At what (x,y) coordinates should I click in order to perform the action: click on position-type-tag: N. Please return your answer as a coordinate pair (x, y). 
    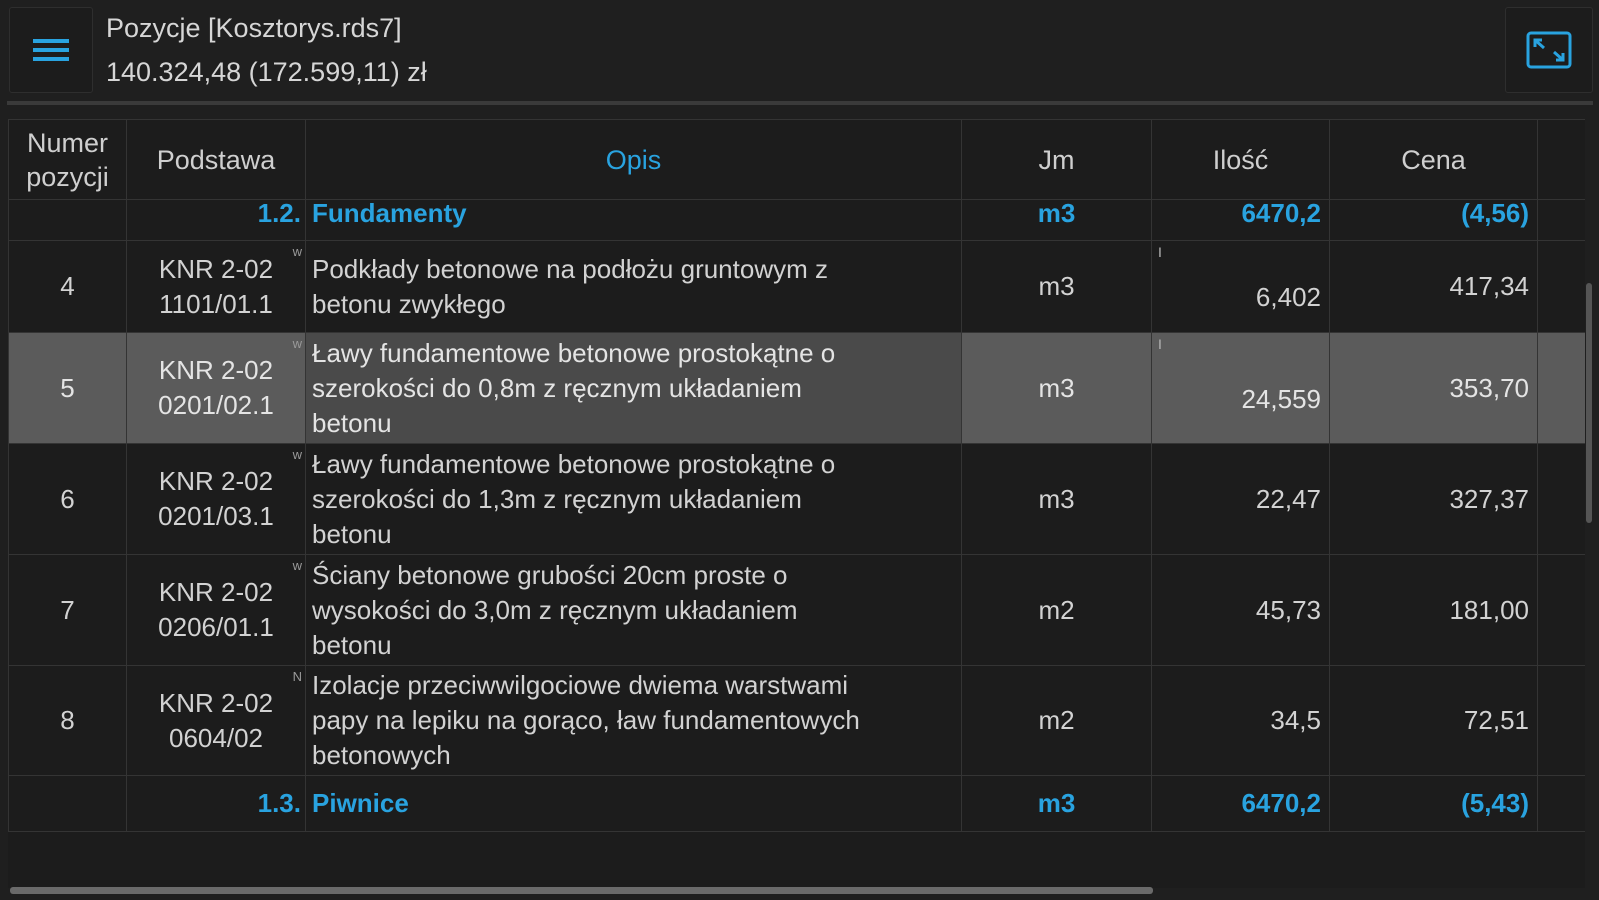
    Looking at the image, I should click on (297, 676).